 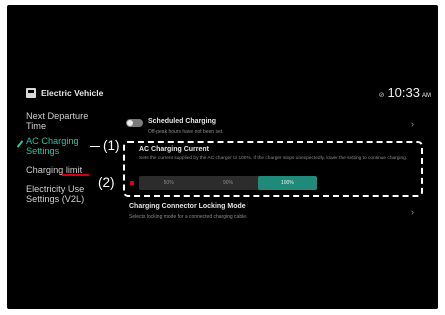 I want to click on option-100-percent: 100%, so click(x=287, y=183).